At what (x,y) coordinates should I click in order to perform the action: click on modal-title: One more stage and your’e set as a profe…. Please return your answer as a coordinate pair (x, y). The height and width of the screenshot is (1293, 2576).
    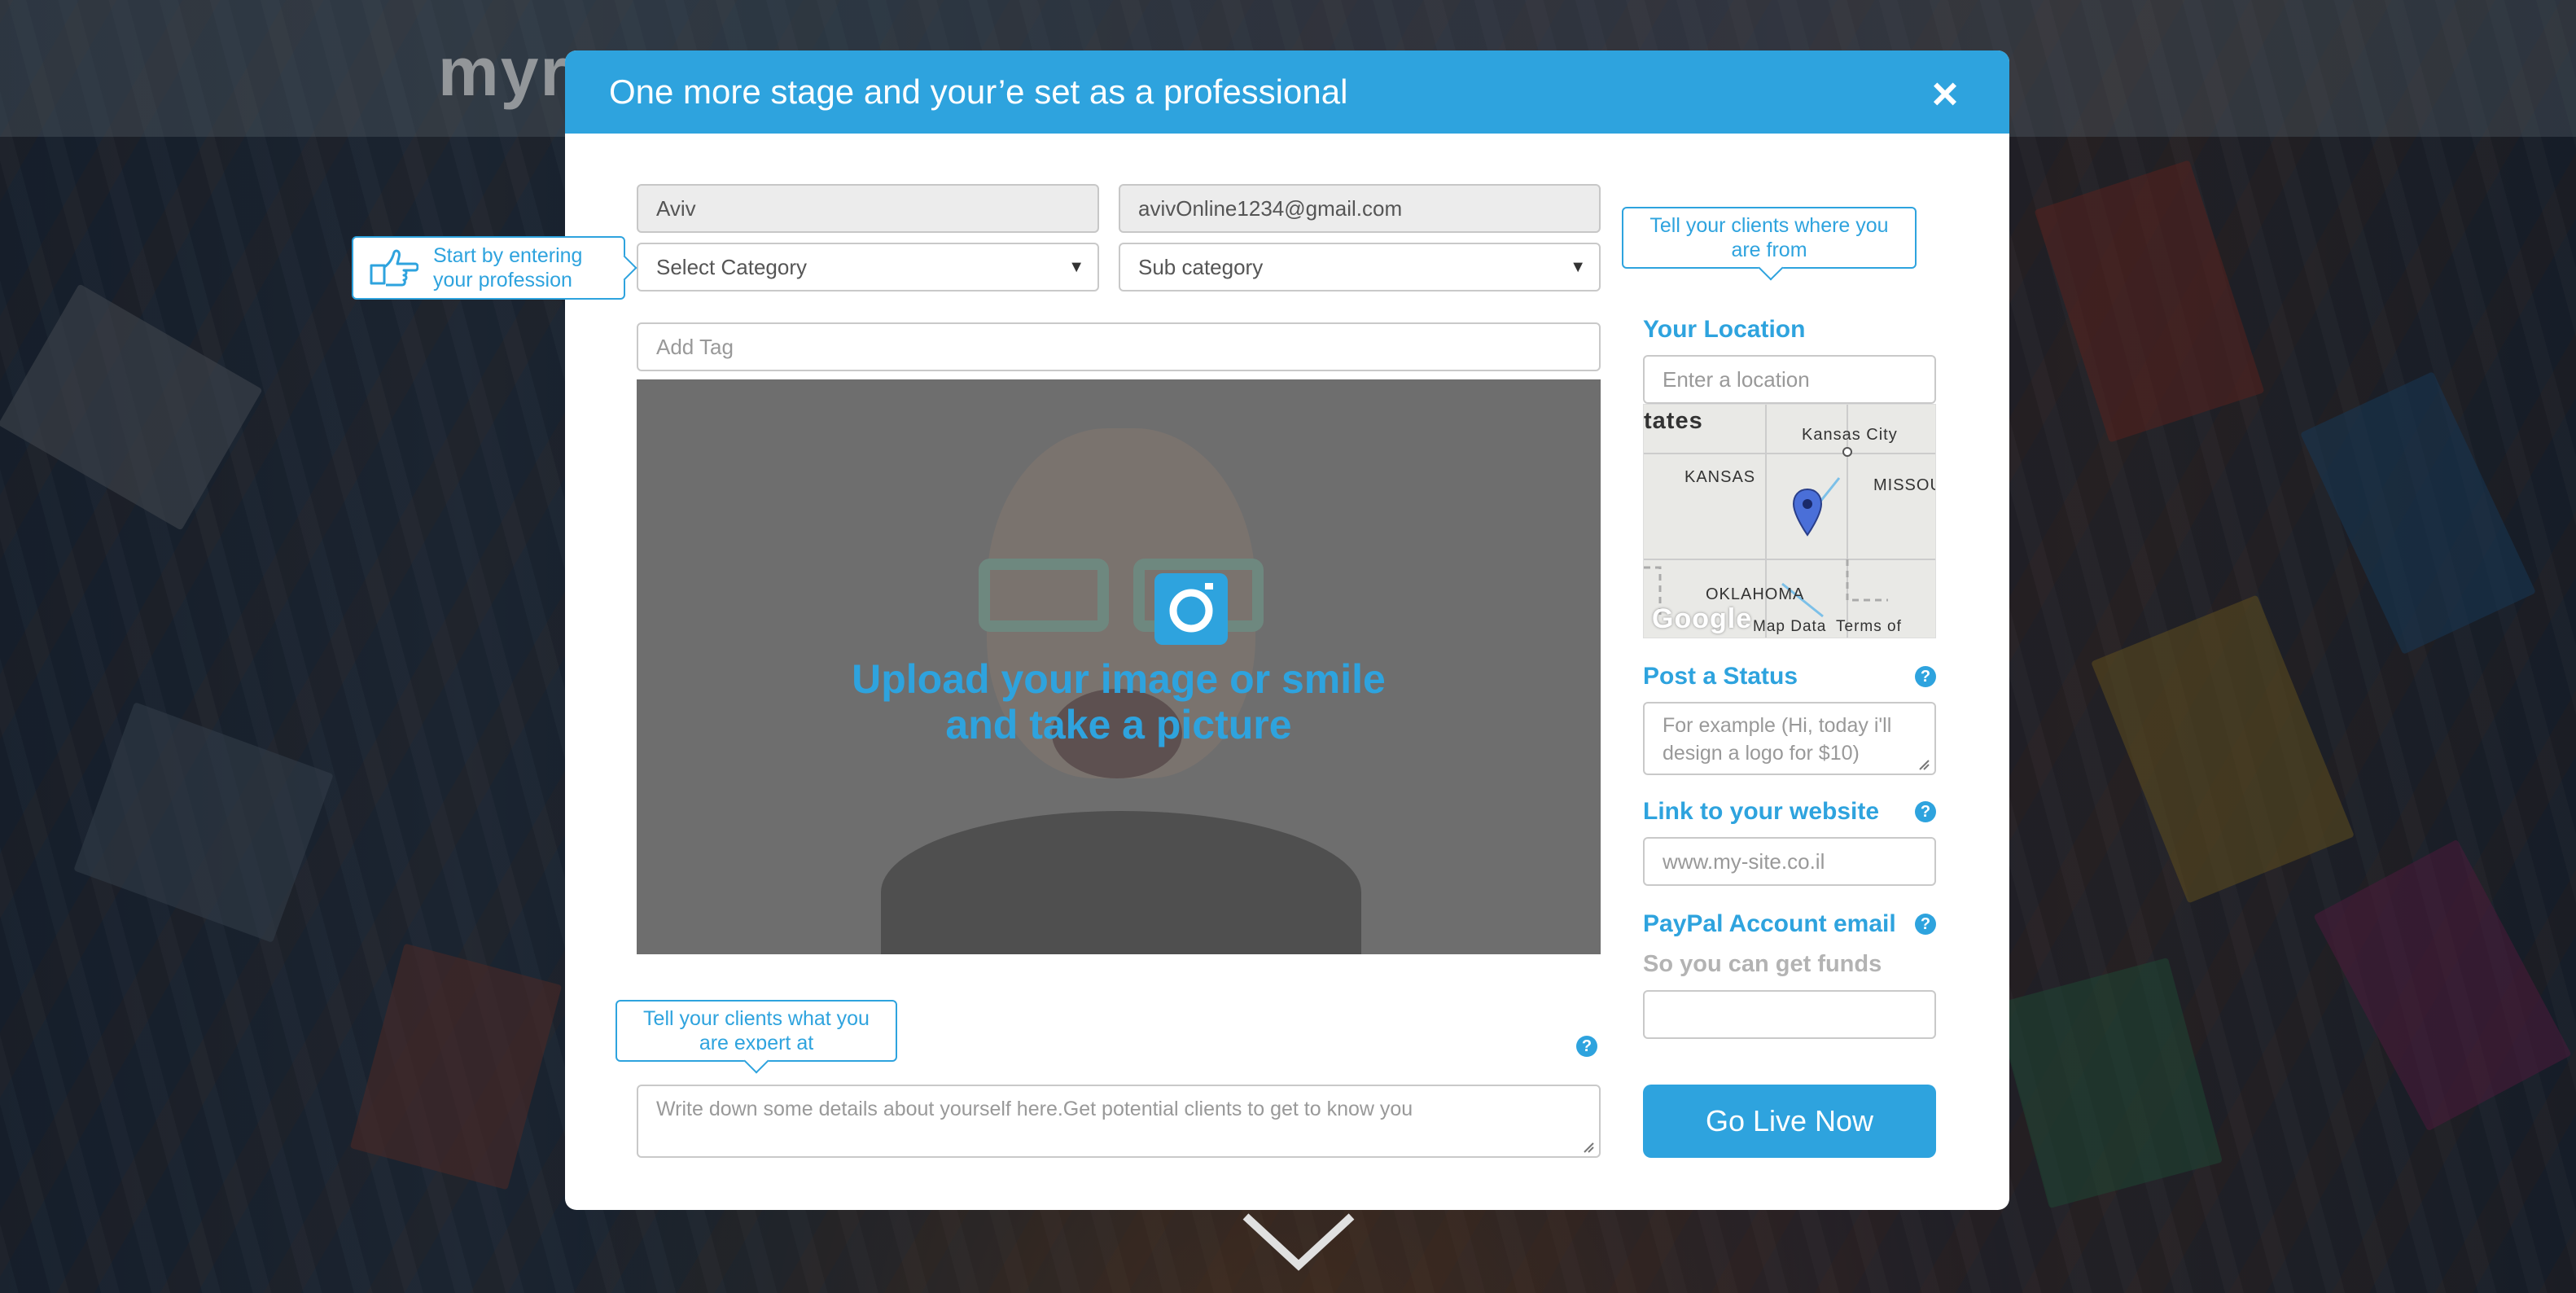
    Looking at the image, I should click on (978, 91).